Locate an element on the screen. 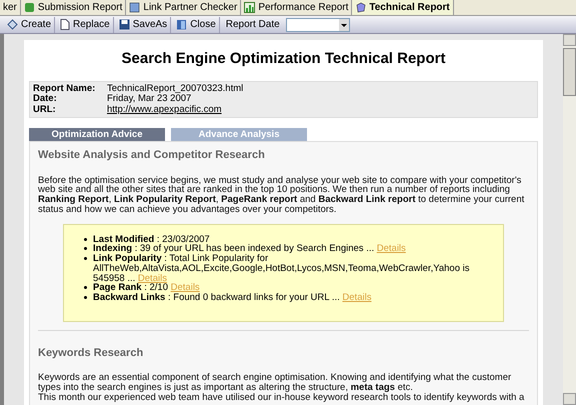  scrollbar is located at coordinates (569, 219).